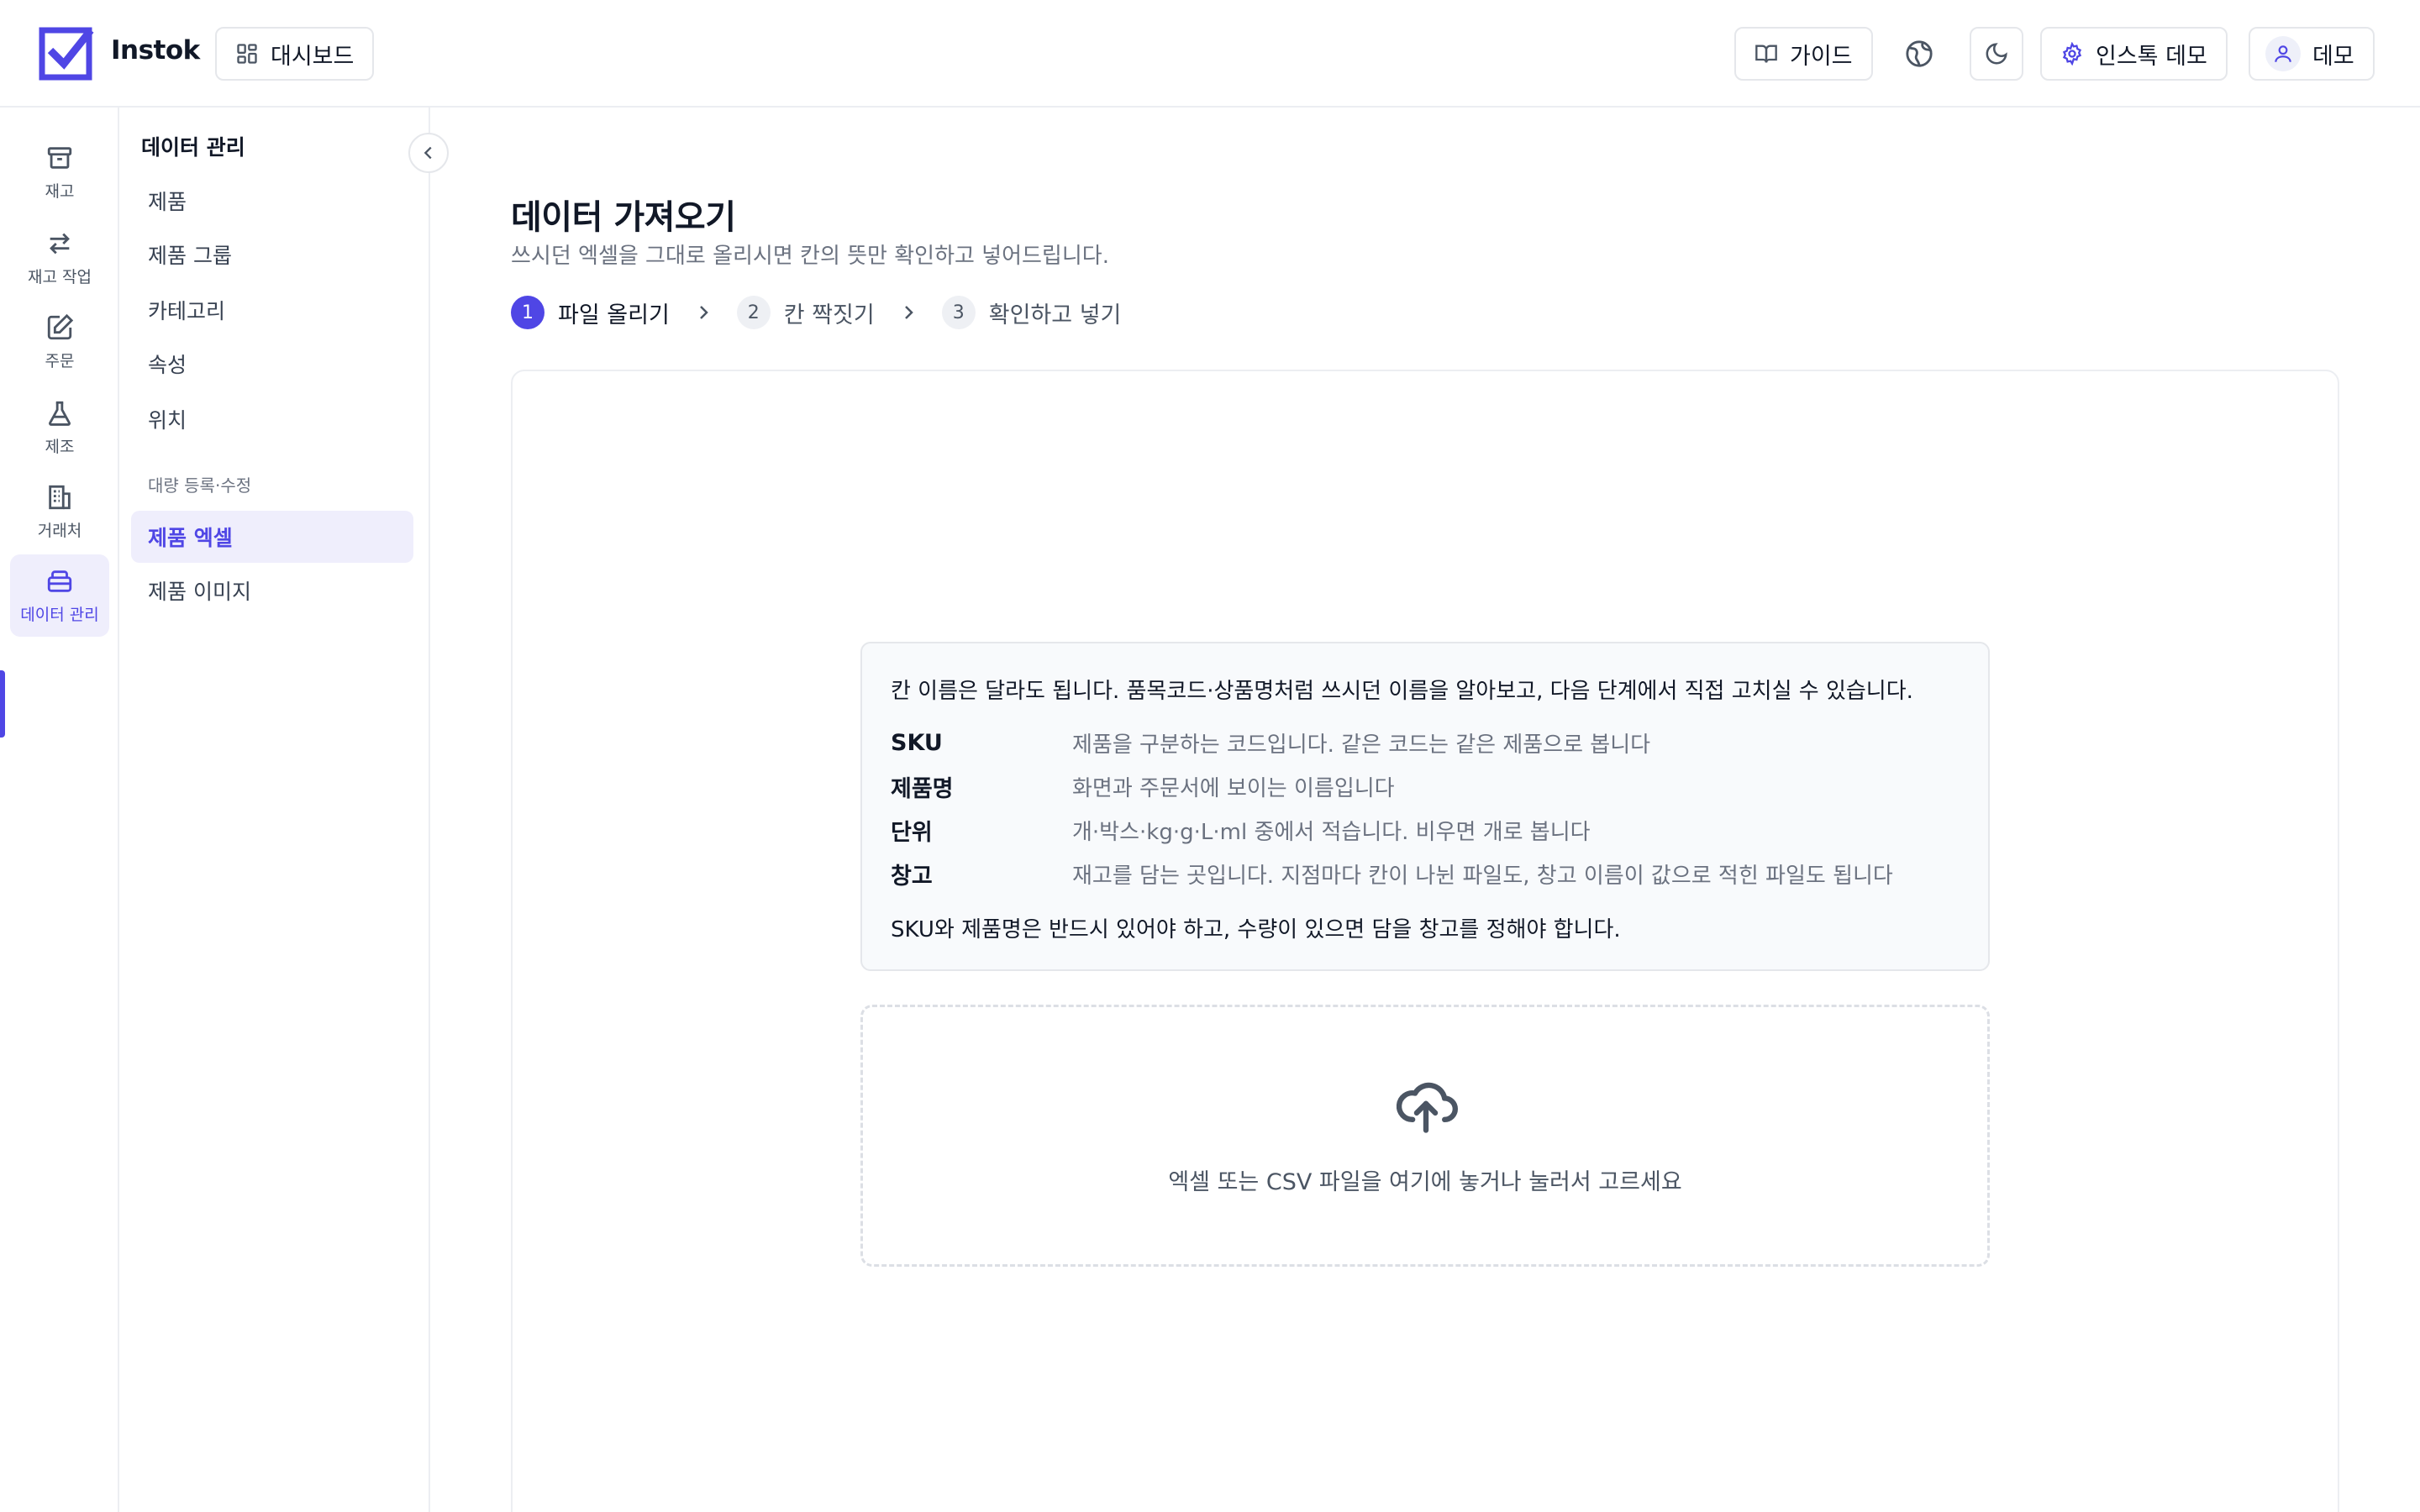 This screenshot has height=1512, width=2420. I want to click on rail-item-label: 재고, so click(60, 191).